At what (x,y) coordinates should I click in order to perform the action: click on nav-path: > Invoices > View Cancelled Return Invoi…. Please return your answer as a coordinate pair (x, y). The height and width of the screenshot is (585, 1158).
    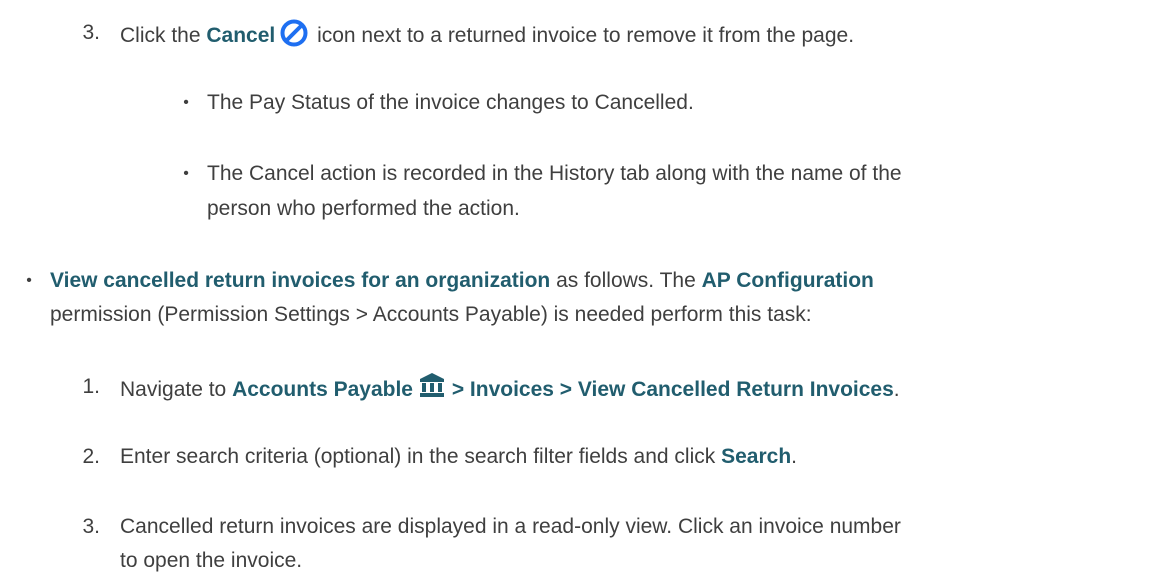
    Looking at the image, I should click on (669, 389).